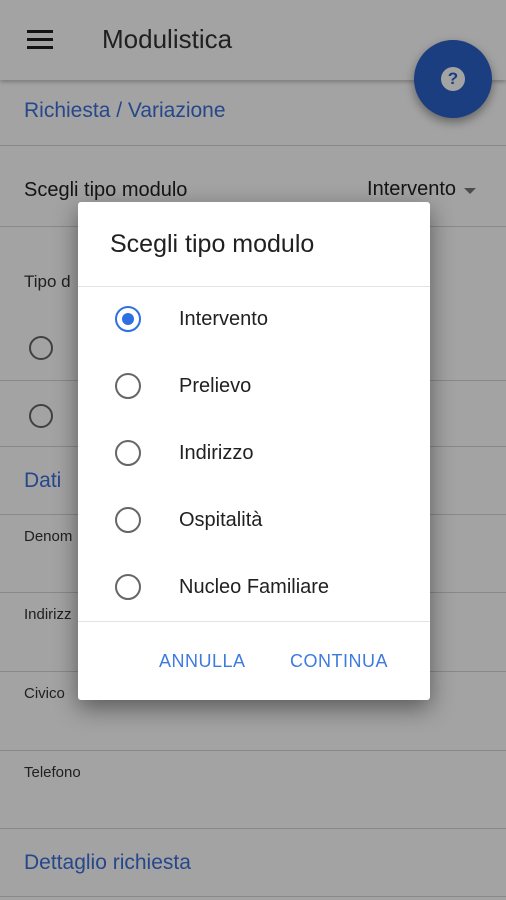  I want to click on option-indirizzo: Indirizzo, so click(254, 453).